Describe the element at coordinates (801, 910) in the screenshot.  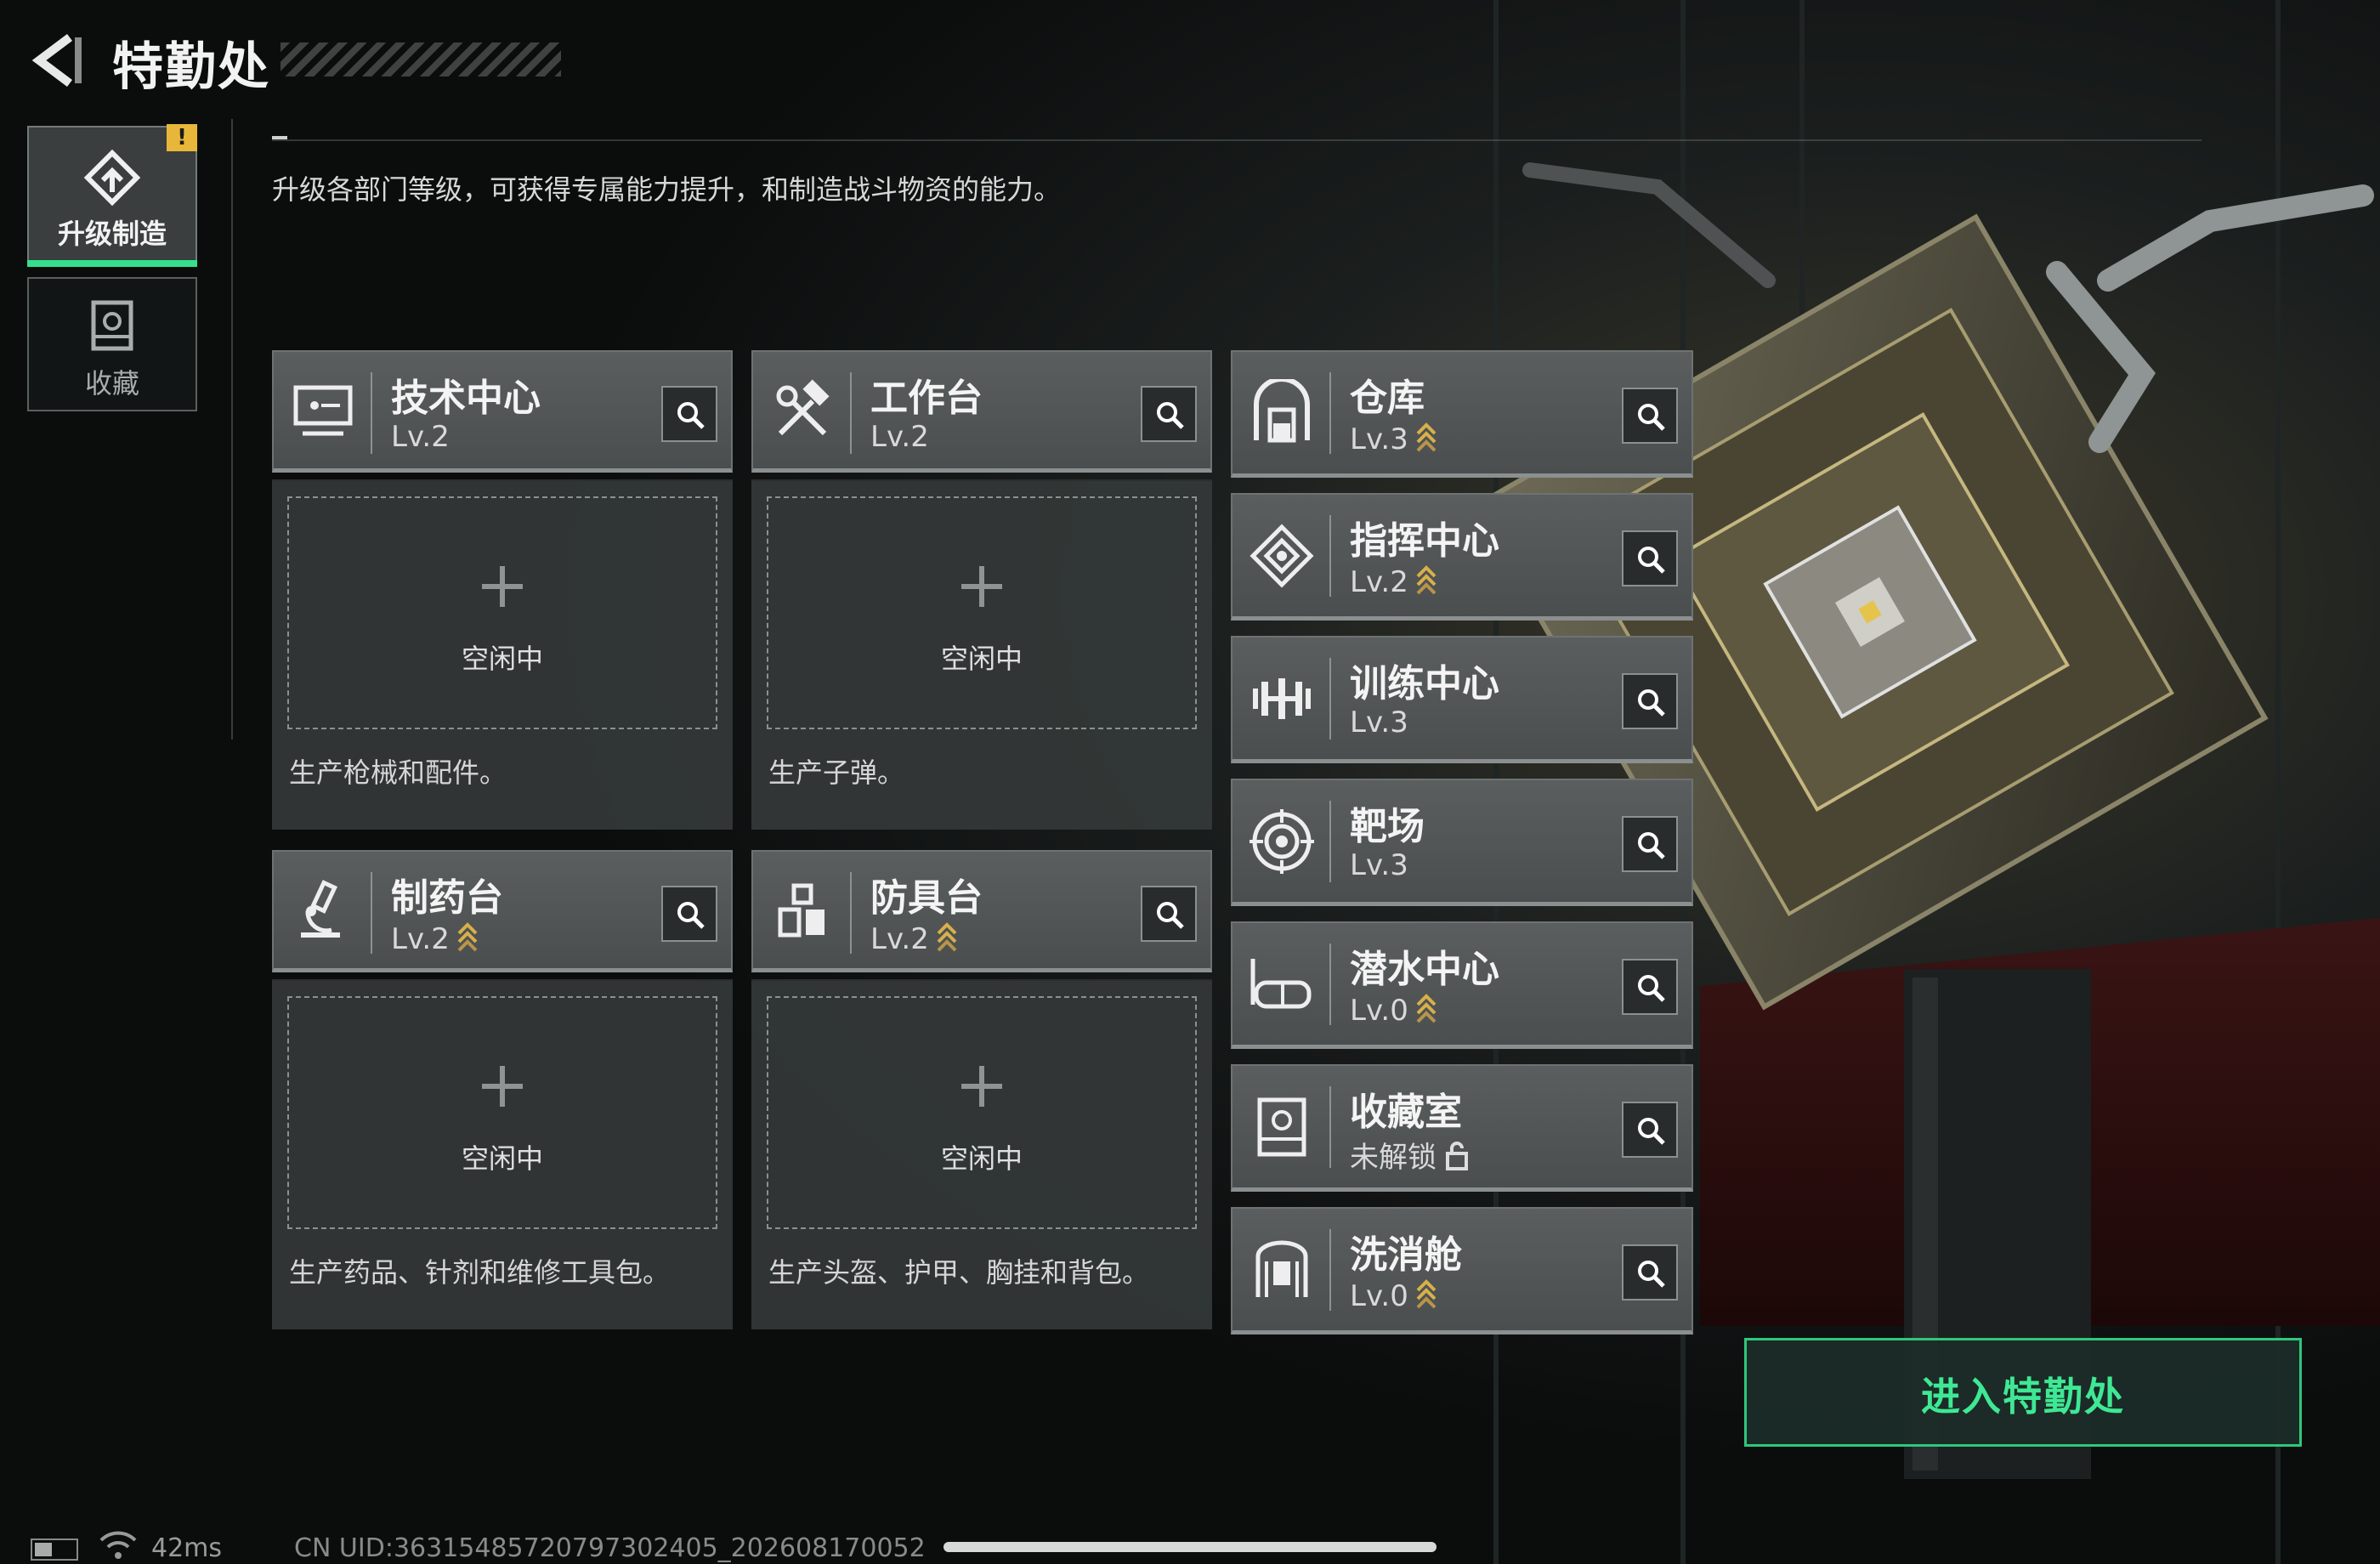
I see `armor-icon` at that location.